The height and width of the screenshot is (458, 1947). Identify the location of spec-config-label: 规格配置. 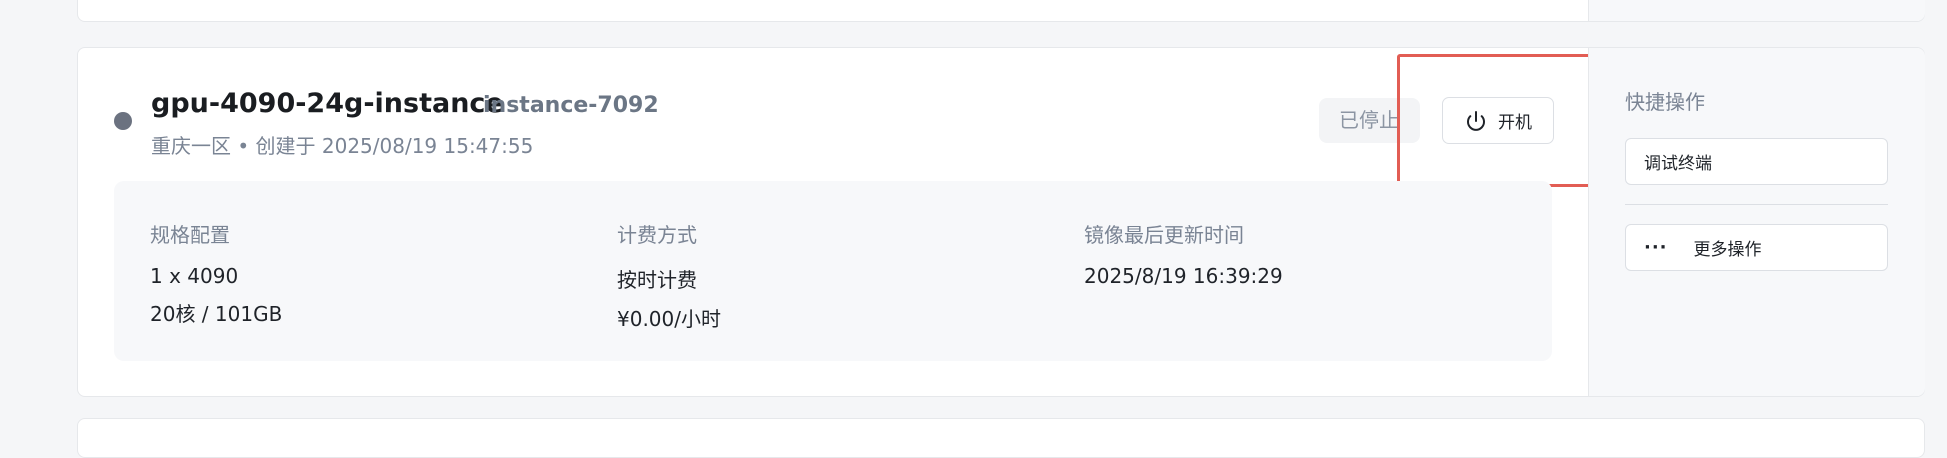
(190, 235).